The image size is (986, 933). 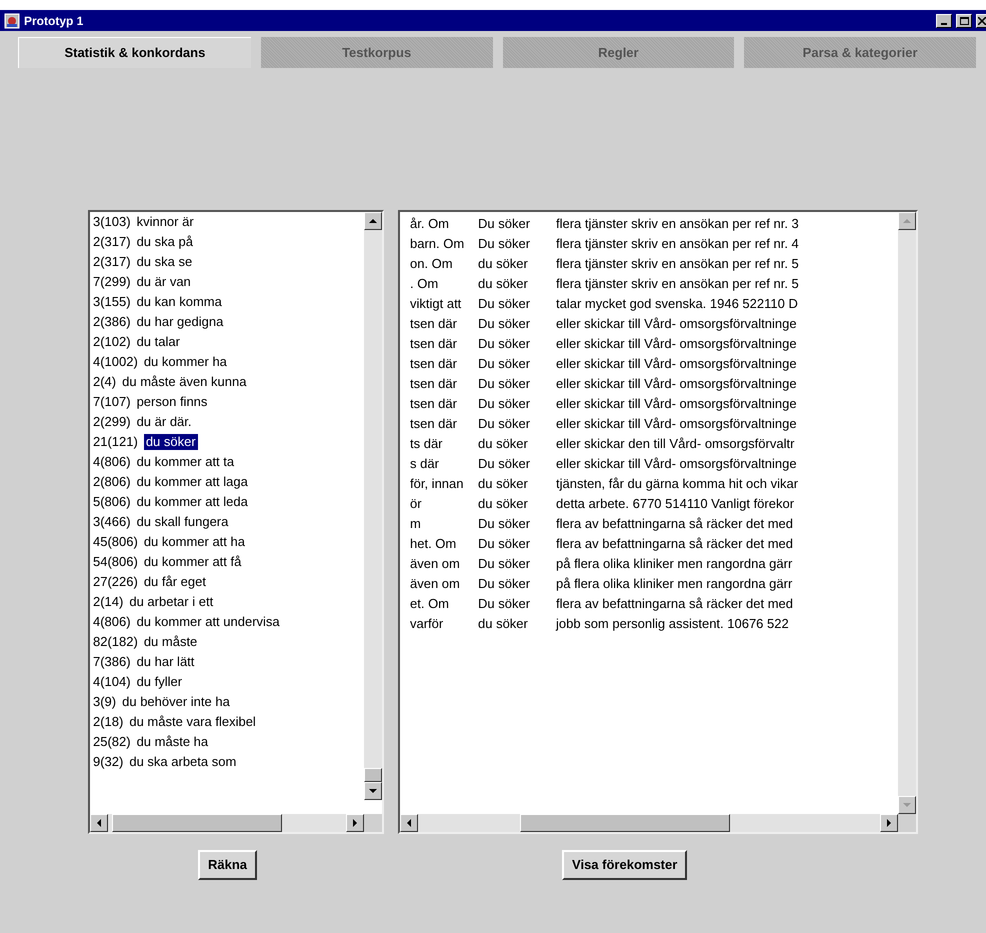 I want to click on phrase-item: kvinnor är, so click(x=165, y=222).